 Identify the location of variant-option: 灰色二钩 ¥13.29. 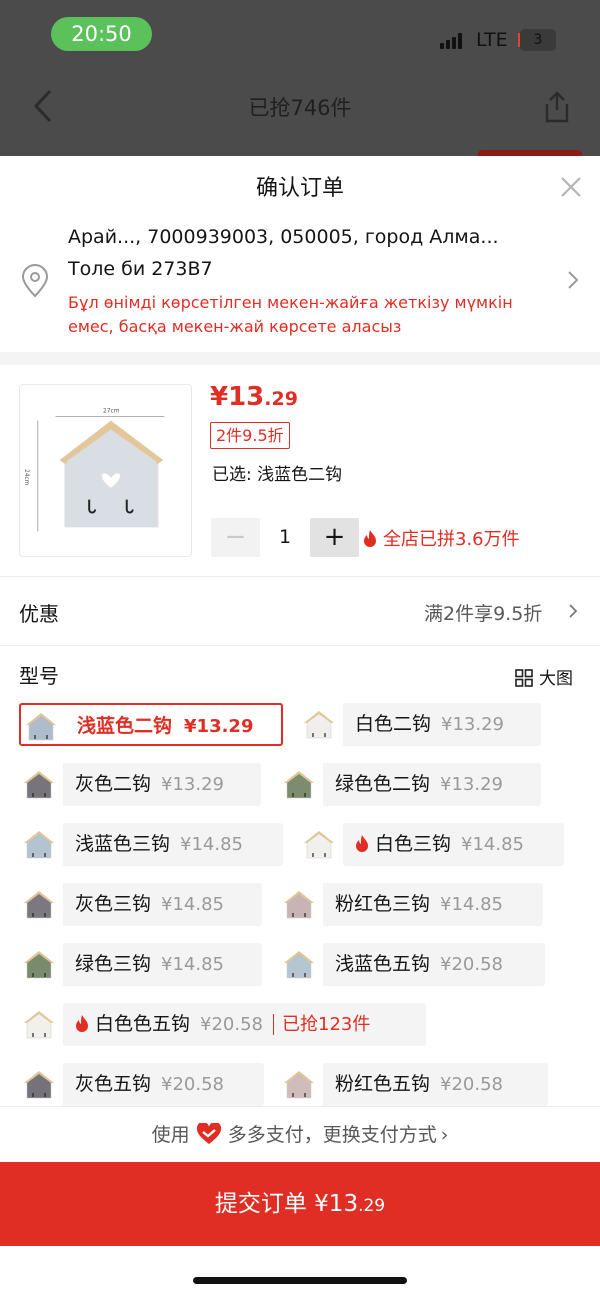
(140, 784).